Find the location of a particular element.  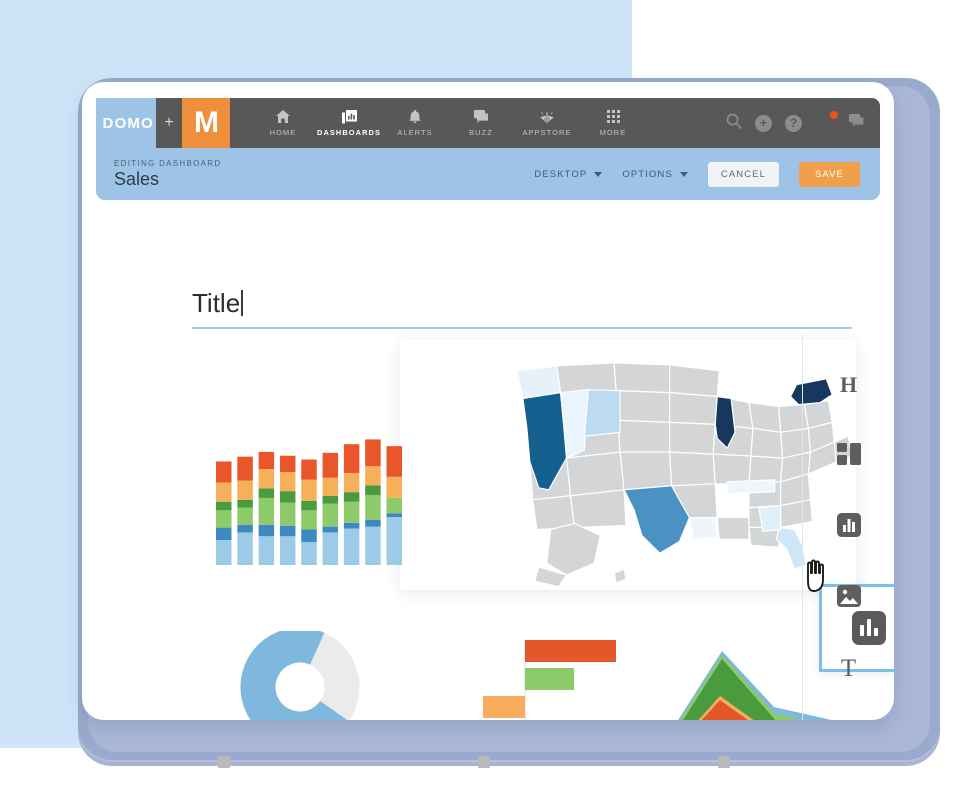

chat-icon is located at coordinates (481, 116).